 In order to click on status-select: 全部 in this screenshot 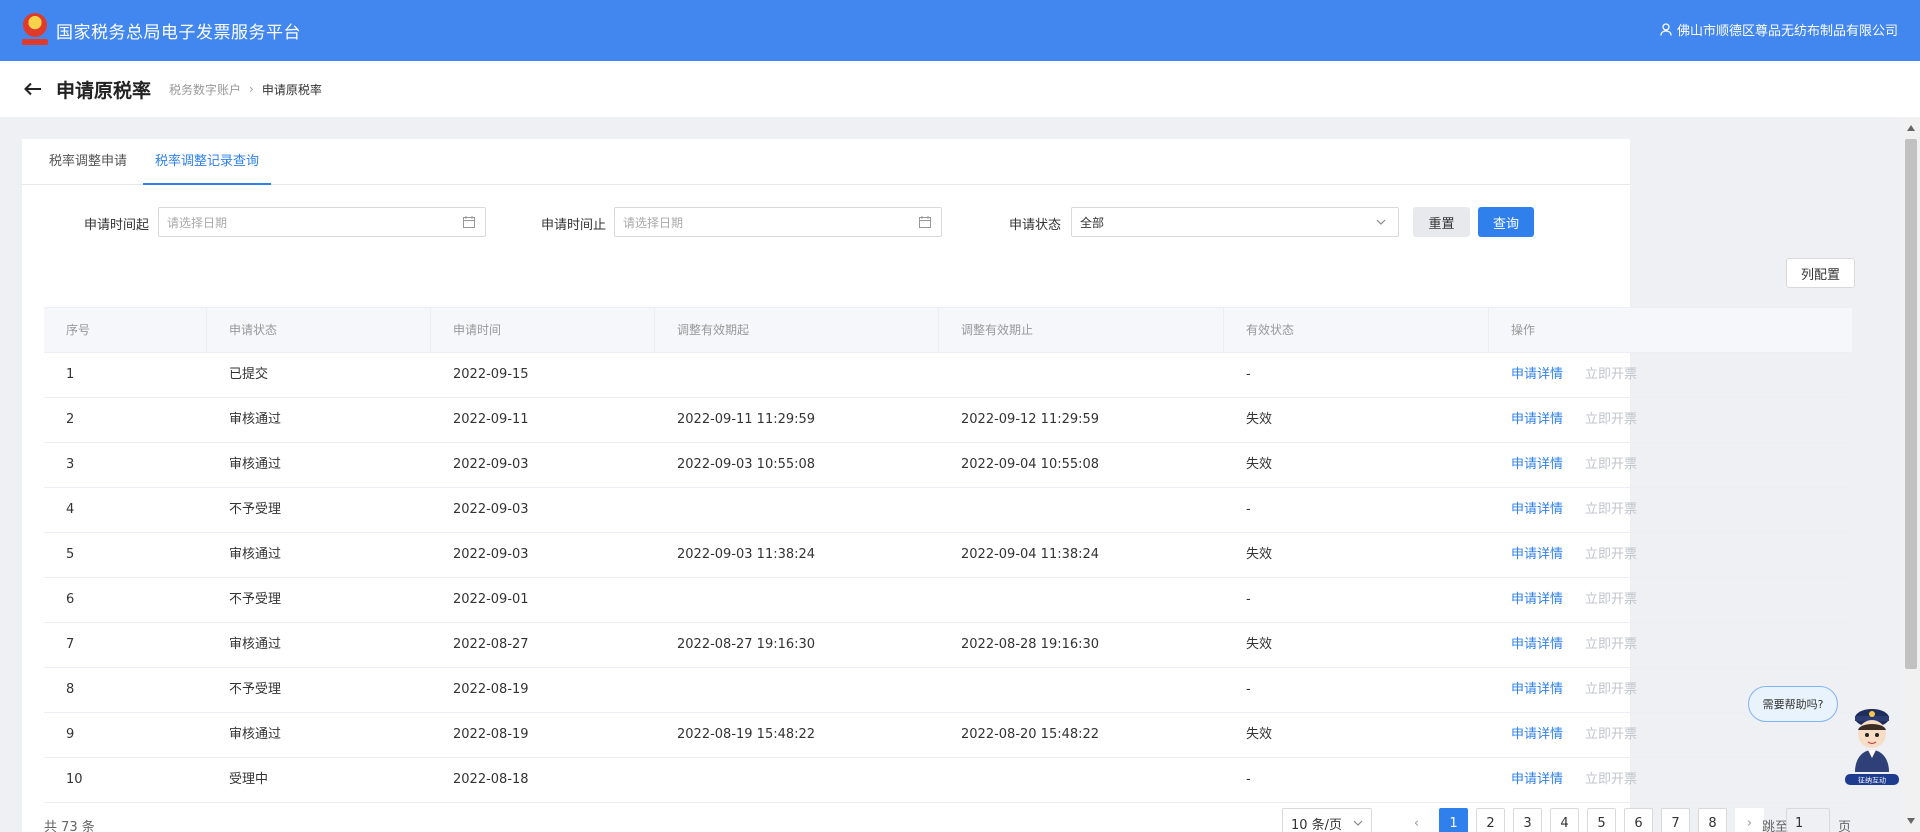, I will do `click(1235, 222)`.